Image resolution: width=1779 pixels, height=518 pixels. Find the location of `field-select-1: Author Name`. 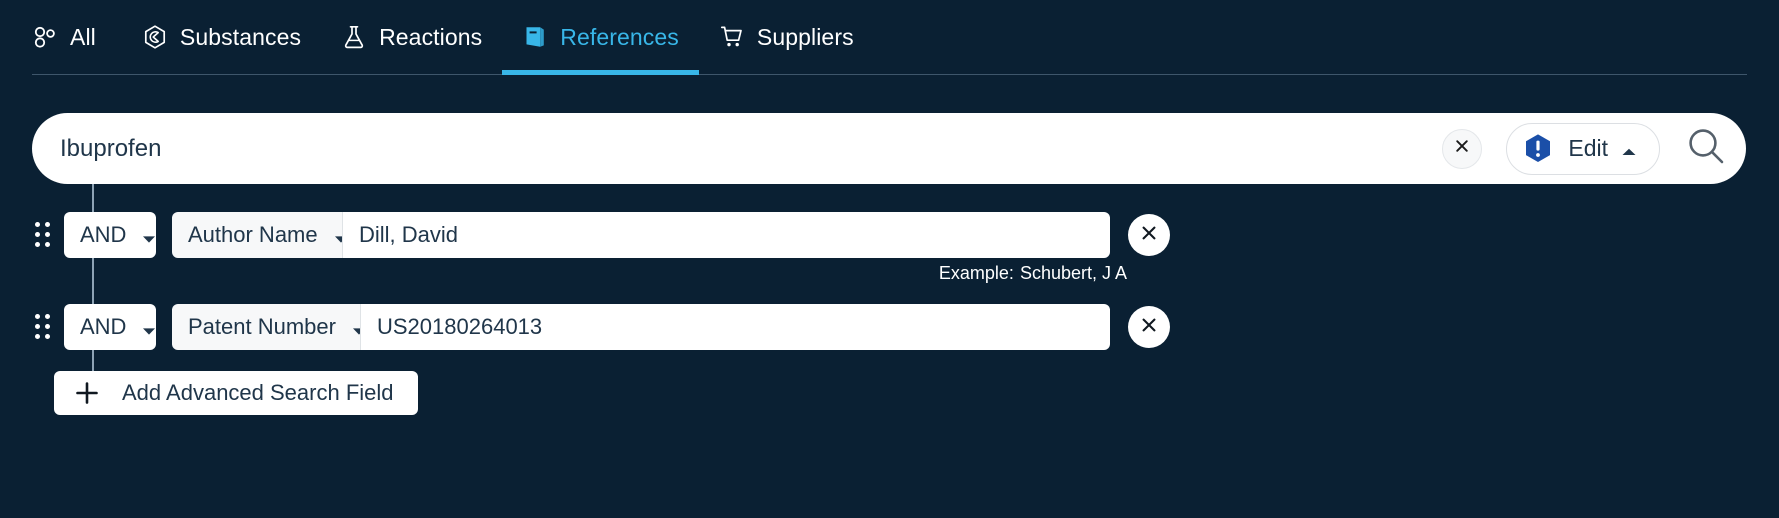

field-select-1: Author Name is located at coordinates (259, 235).